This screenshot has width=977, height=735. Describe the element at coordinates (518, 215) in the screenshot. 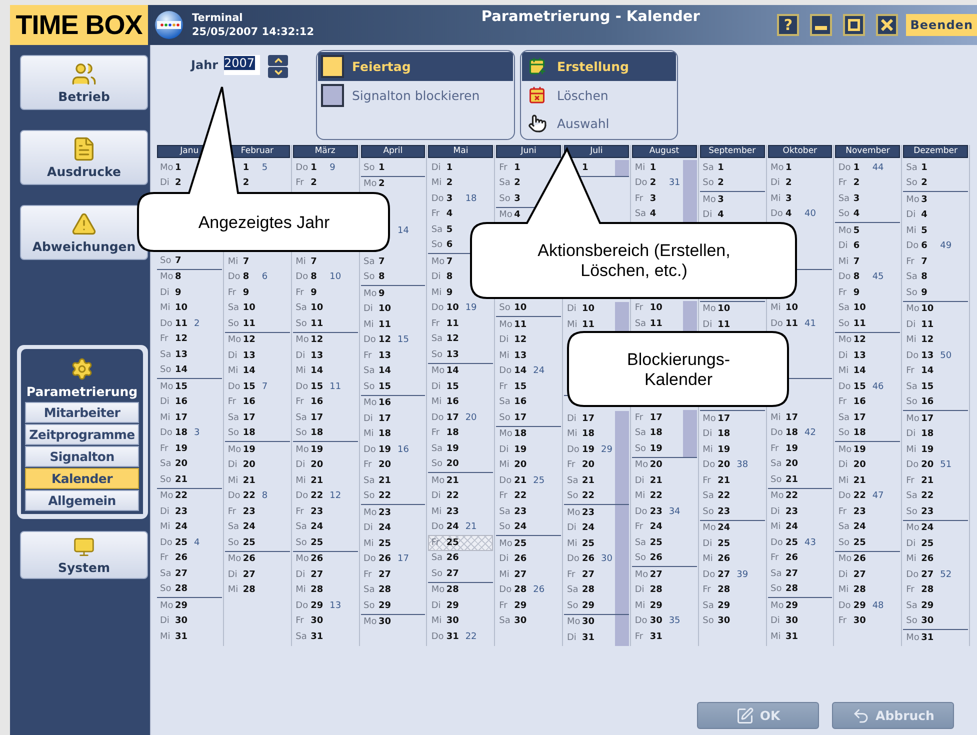

I see `day-number: 4` at that location.